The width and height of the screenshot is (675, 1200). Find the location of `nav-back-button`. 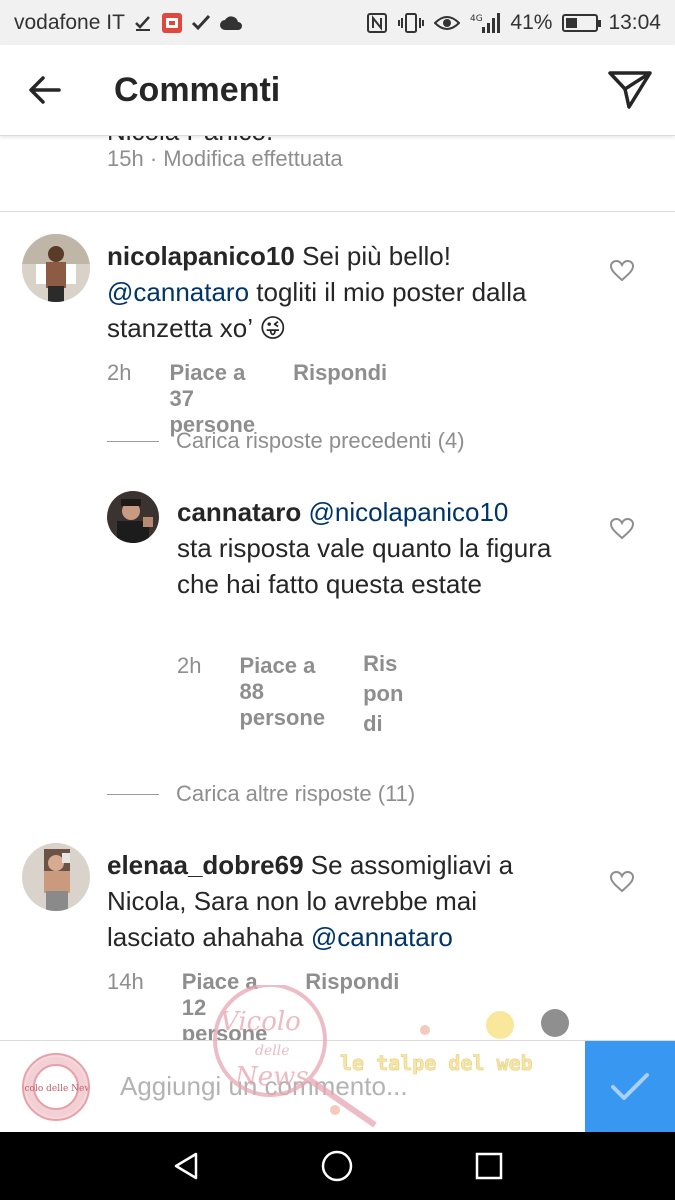

nav-back-button is located at coordinates (186, 1166).